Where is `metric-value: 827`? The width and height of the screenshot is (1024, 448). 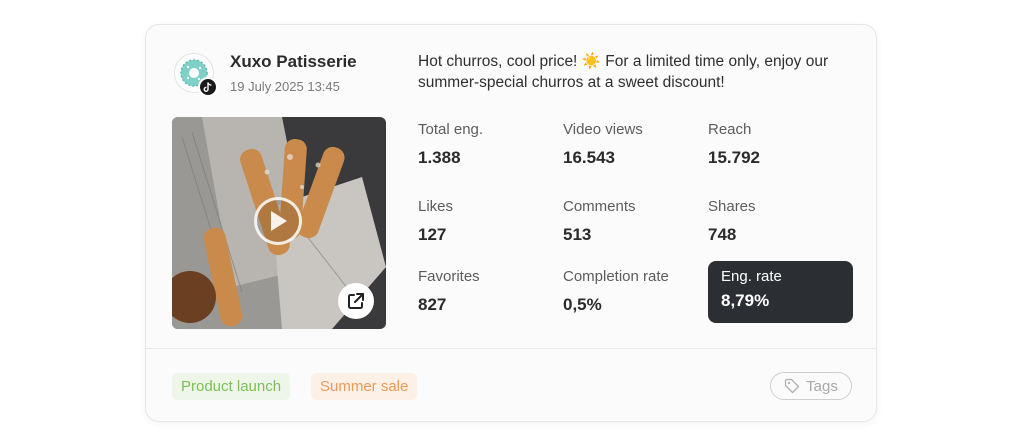 metric-value: 827 is located at coordinates (432, 304).